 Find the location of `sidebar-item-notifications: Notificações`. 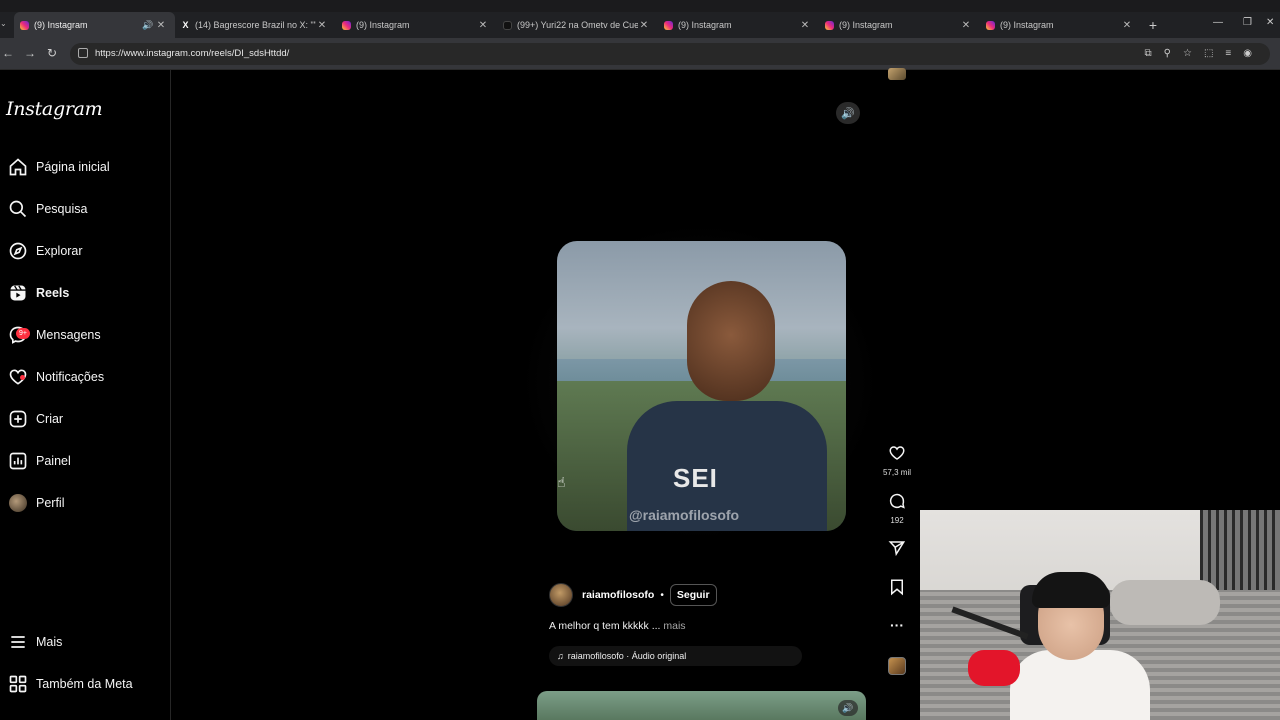

sidebar-item-notifications: Notificações is located at coordinates (85, 377).